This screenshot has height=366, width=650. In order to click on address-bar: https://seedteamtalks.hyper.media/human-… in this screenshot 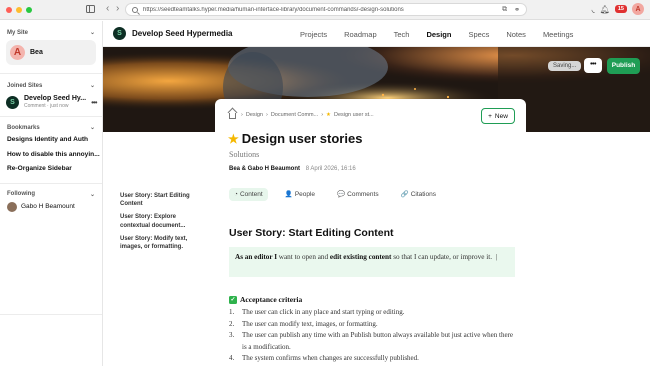, I will do `click(326, 9)`.